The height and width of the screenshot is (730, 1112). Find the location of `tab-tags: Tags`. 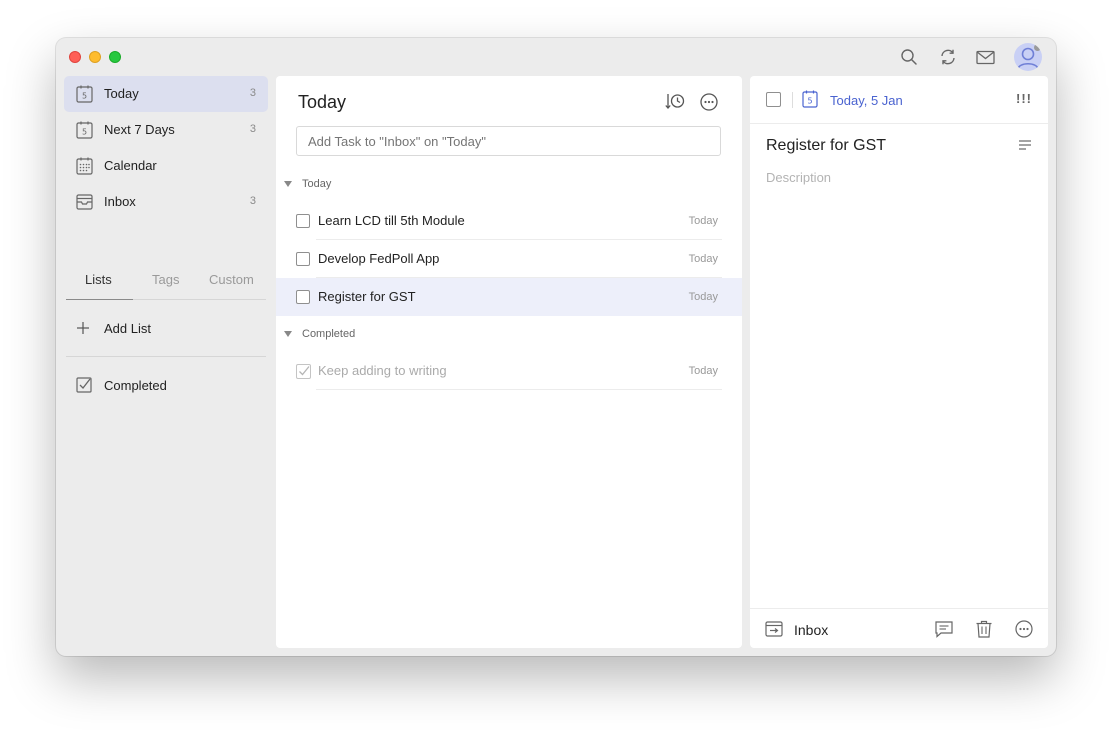

tab-tags: Tags is located at coordinates (165, 279).